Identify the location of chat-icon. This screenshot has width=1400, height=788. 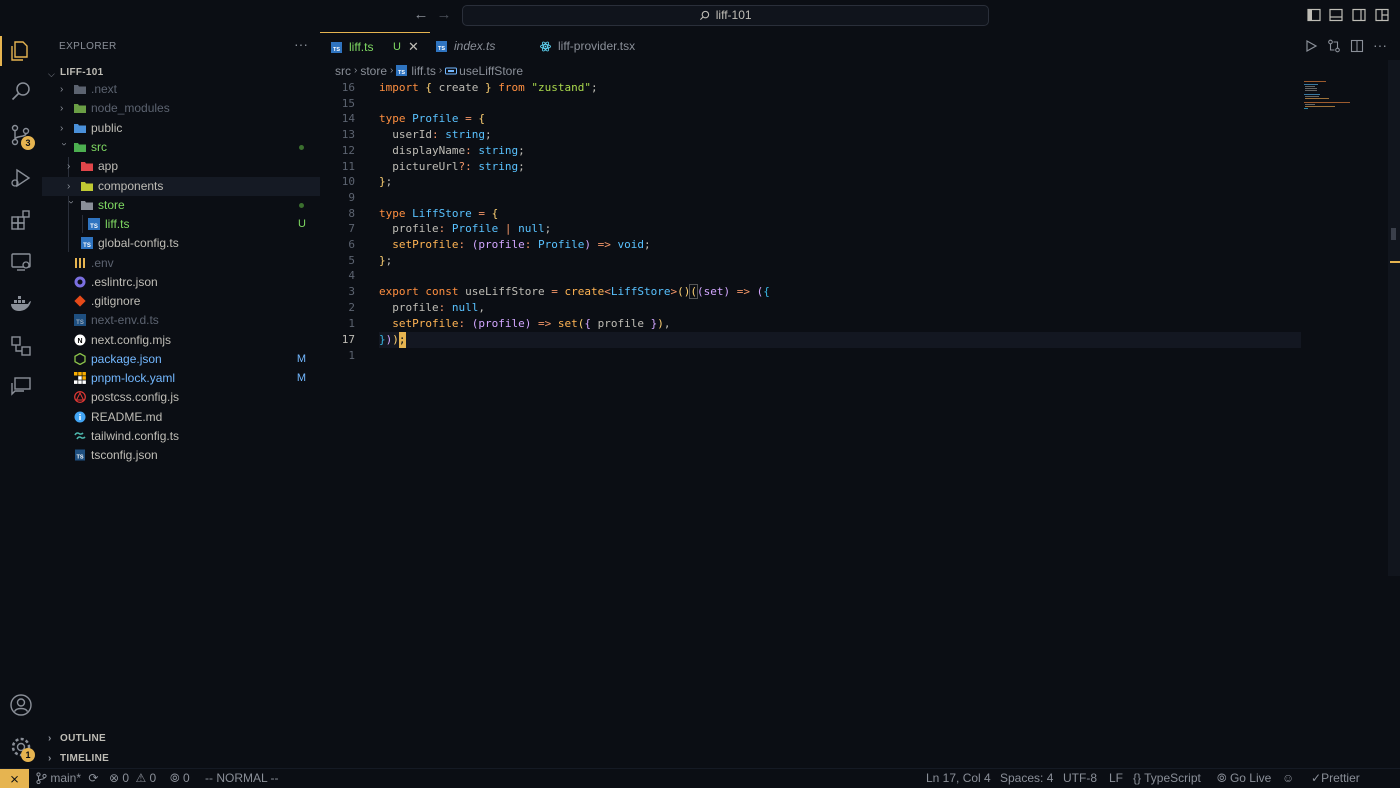
(21, 387).